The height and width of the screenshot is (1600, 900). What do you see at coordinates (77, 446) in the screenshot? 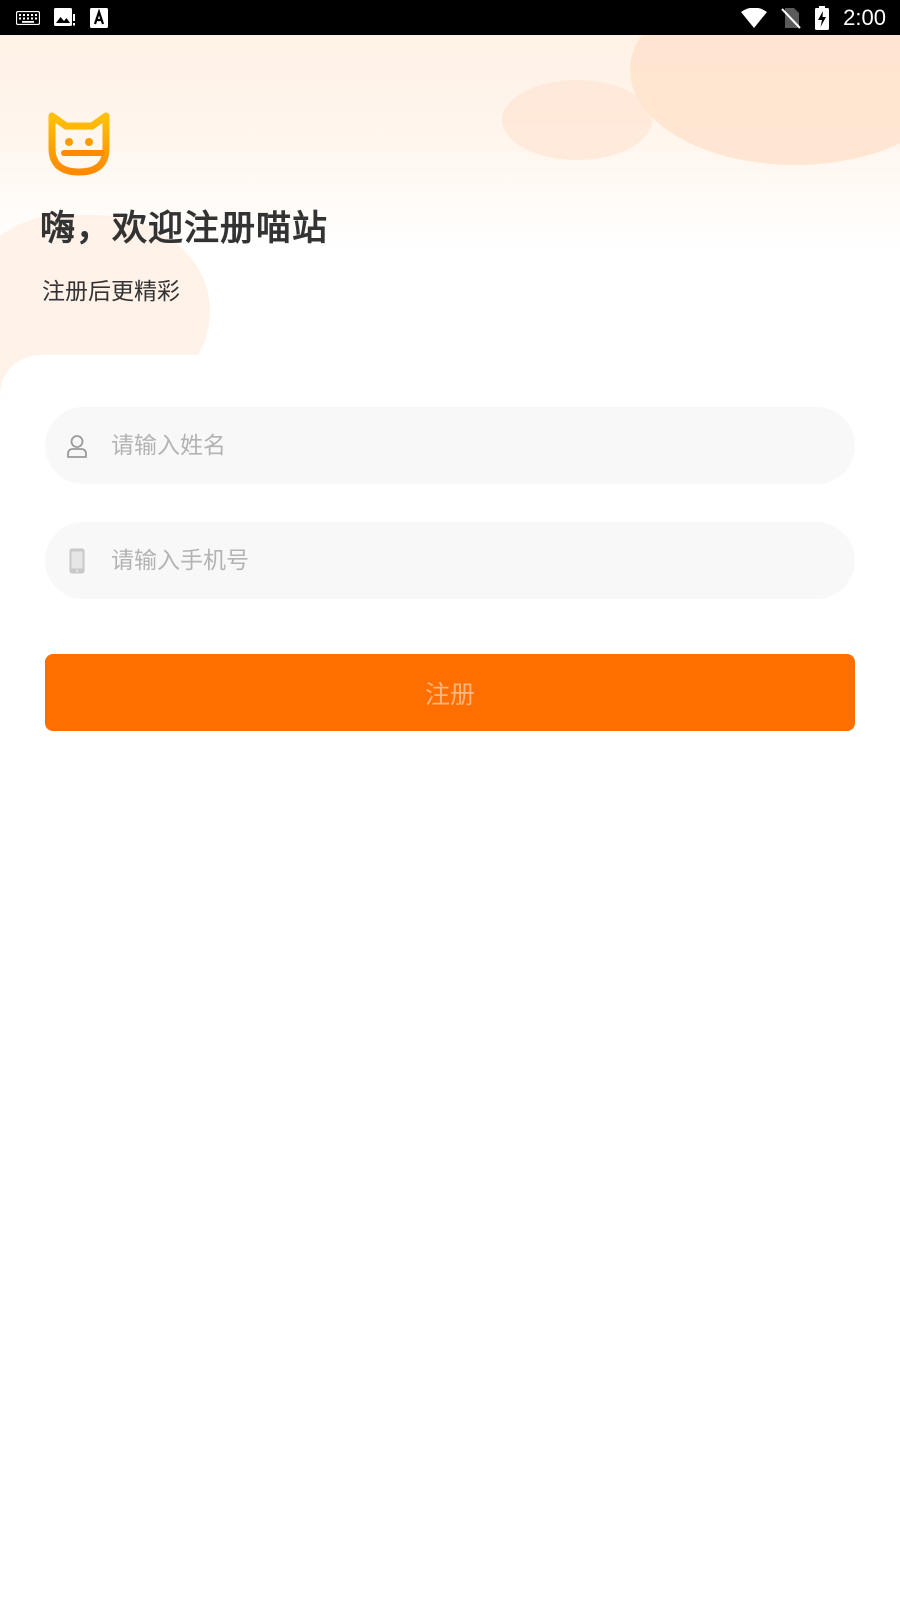
I see `user-icon` at bounding box center [77, 446].